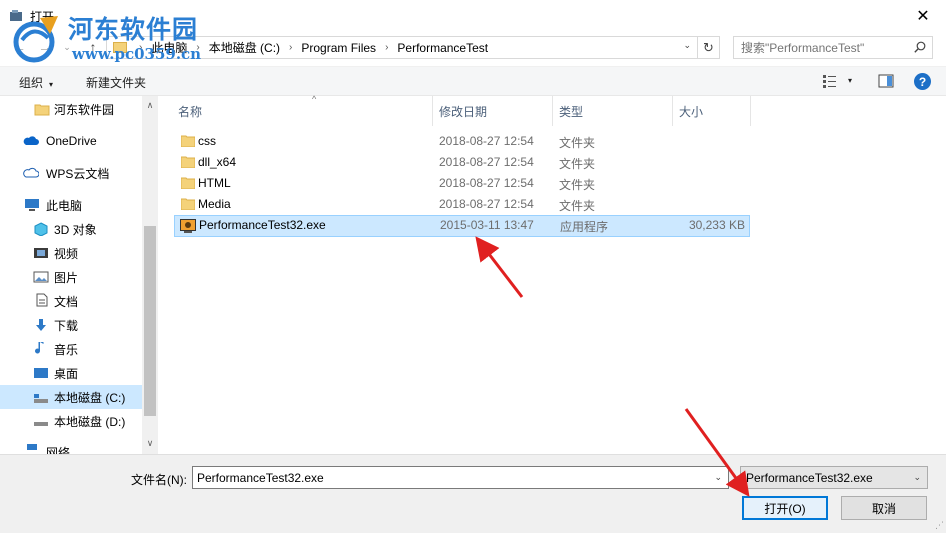  What do you see at coordinates (41, 325) in the screenshot?
I see `download-icon` at bounding box center [41, 325].